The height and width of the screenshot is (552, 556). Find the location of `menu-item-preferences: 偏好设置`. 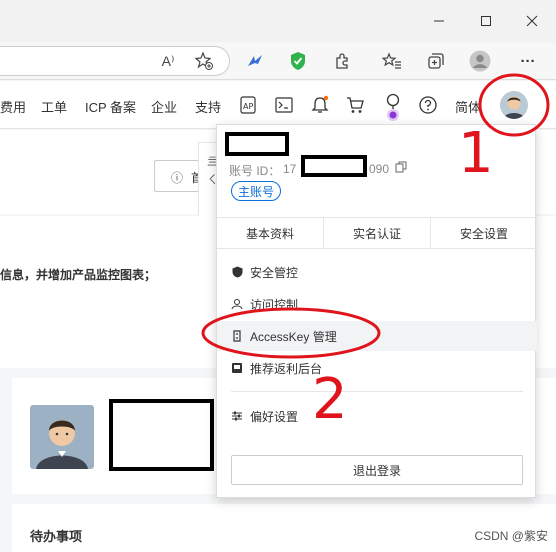

menu-item-preferences: 偏好设置 is located at coordinates (377, 416).